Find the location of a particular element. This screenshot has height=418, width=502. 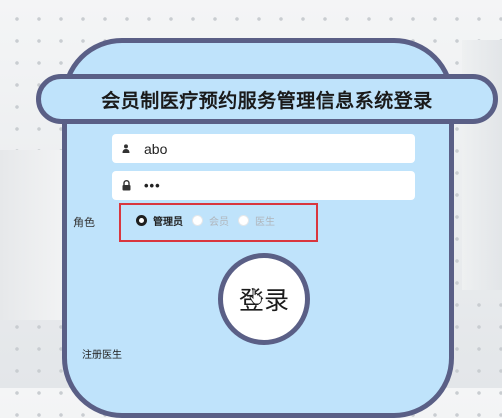

login-button-label: 登录 is located at coordinates (263, 300).